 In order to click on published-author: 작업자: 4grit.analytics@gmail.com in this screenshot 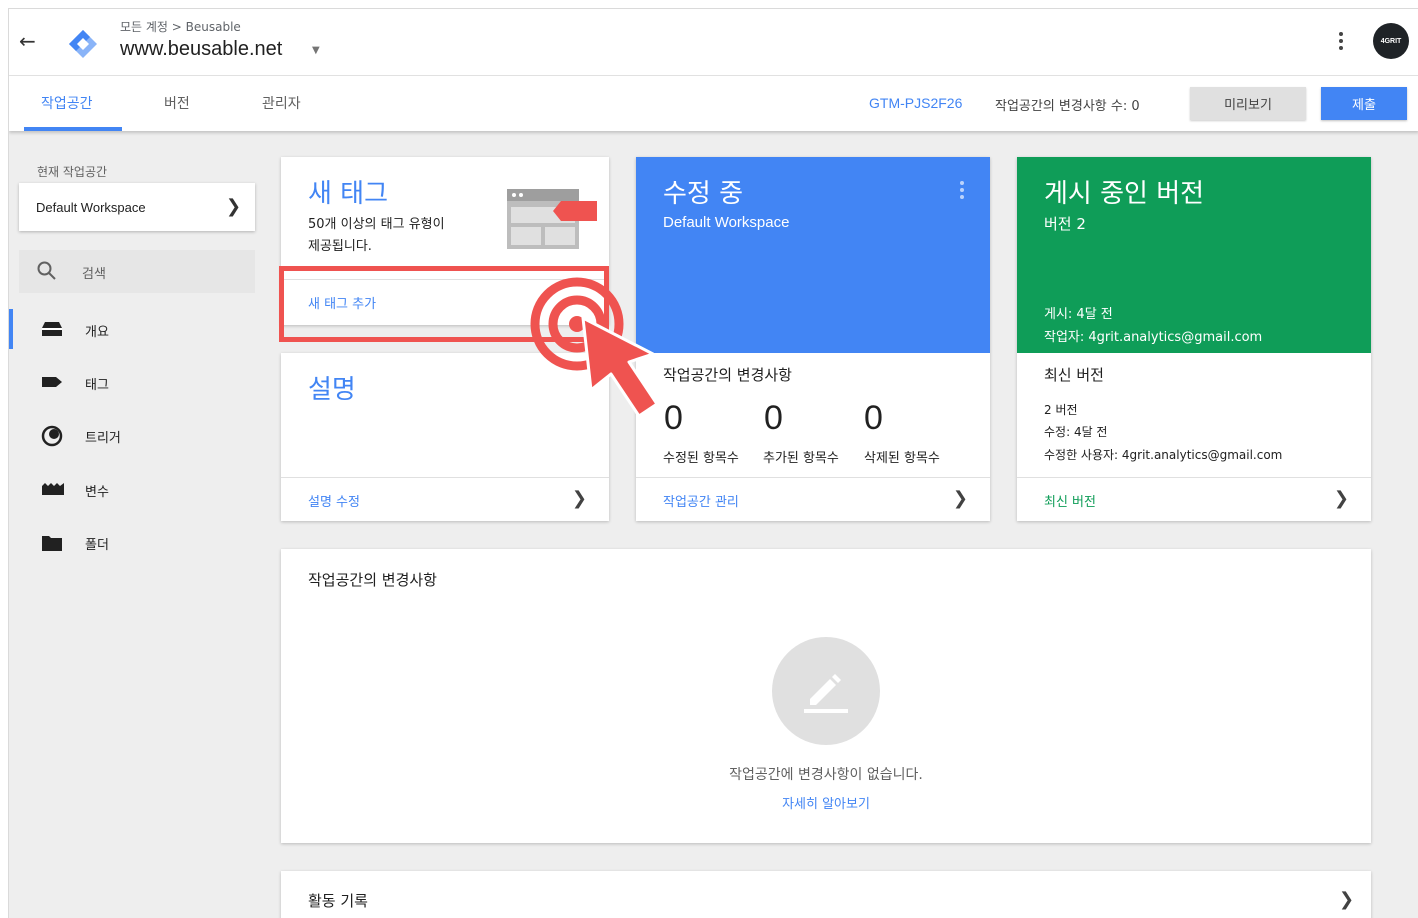, I will do `click(1153, 337)`.